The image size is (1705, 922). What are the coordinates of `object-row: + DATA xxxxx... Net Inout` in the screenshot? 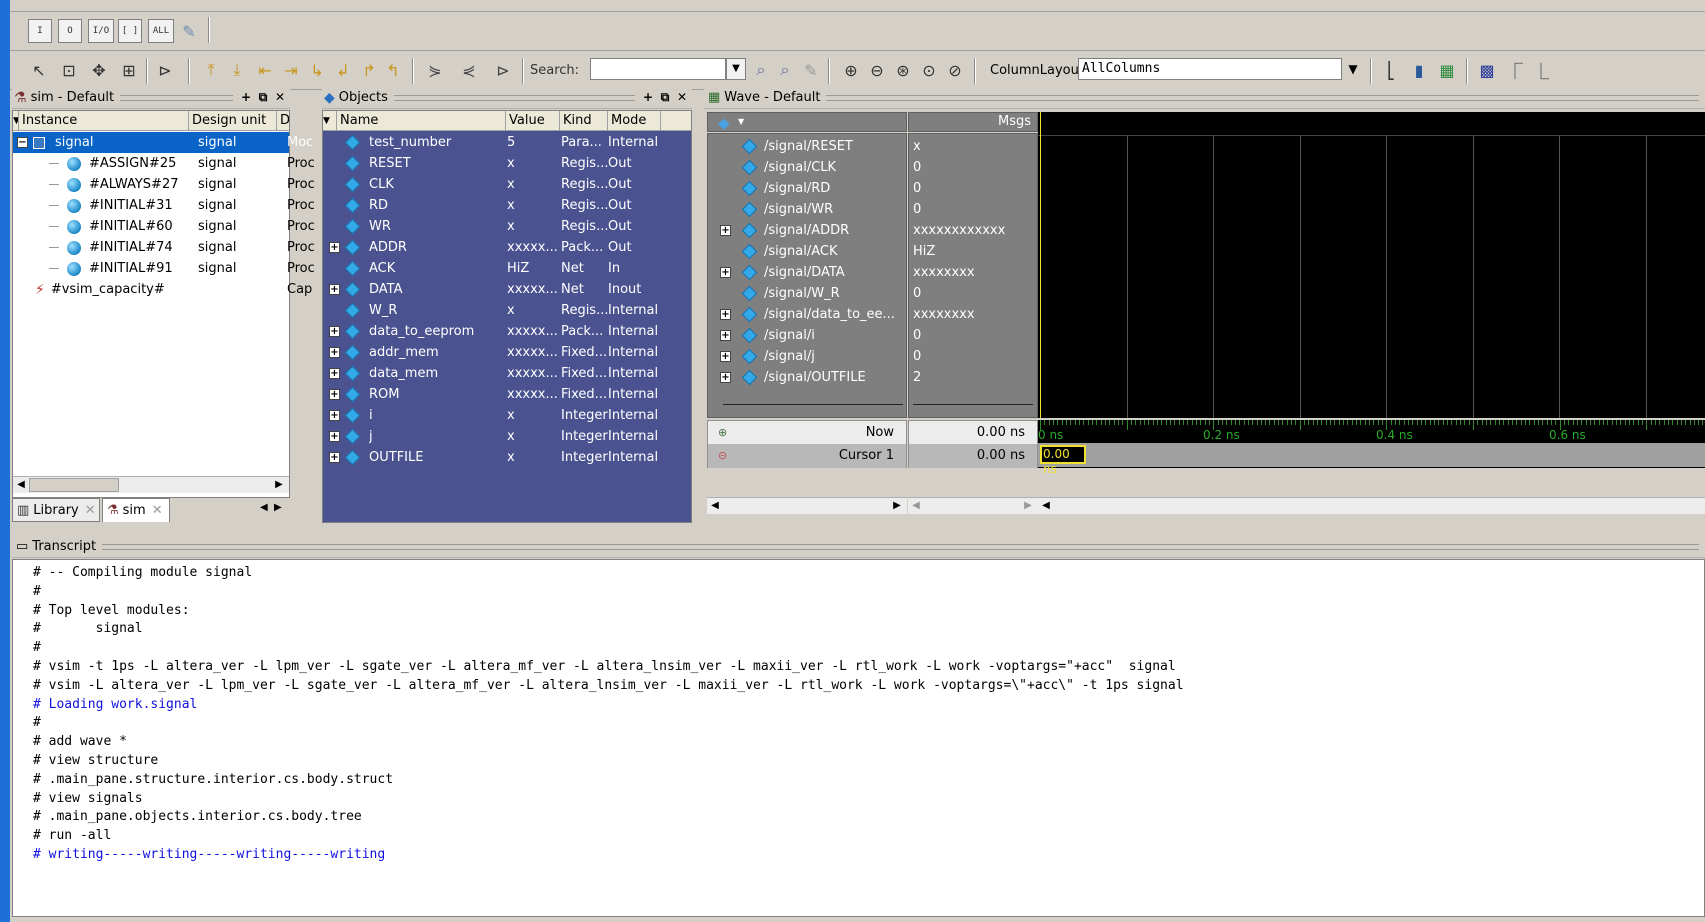 It's located at (507, 289).